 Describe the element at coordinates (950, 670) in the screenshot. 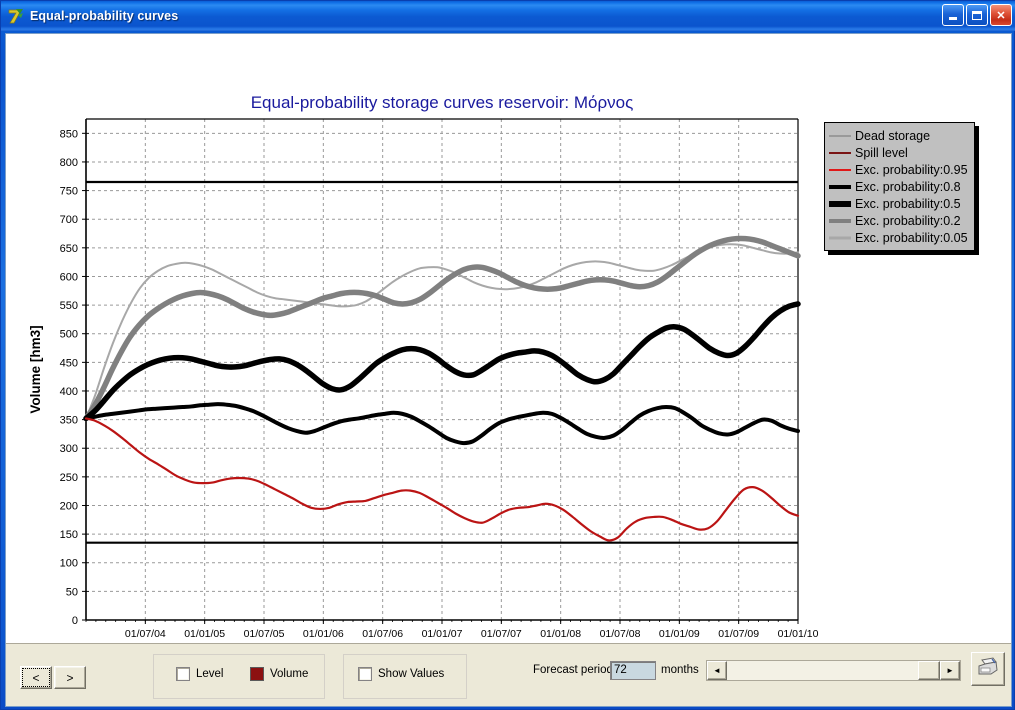

I see `scroll-right-arrow-icon: ►` at that location.